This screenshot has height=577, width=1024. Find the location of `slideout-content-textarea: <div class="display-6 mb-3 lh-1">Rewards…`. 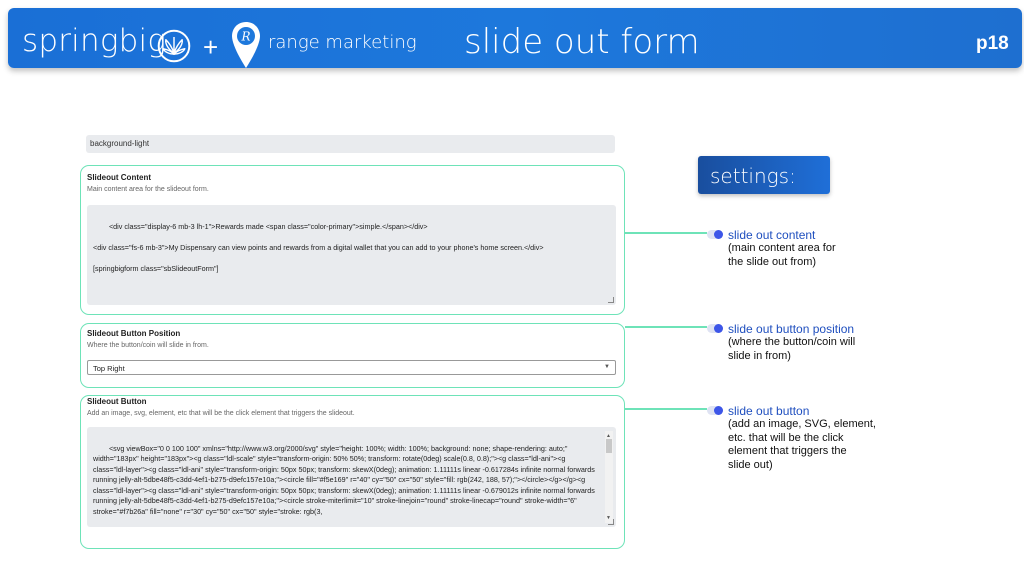

slideout-content-textarea: <div class="display-6 mb-3 lh-1">Rewards… is located at coordinates (351, 255).